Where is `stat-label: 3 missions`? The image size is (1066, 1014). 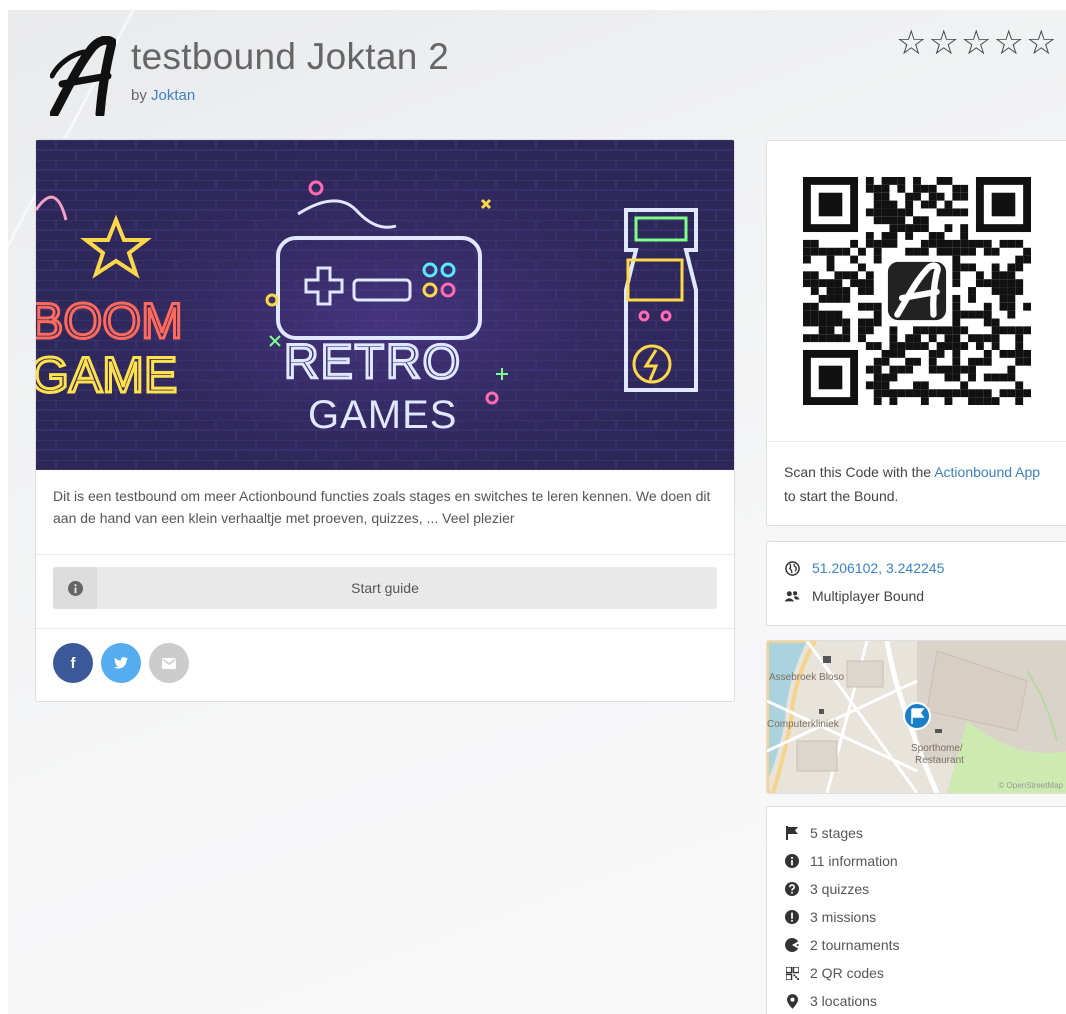
stat-label: 3 missions is located at coordinates (843, 917).